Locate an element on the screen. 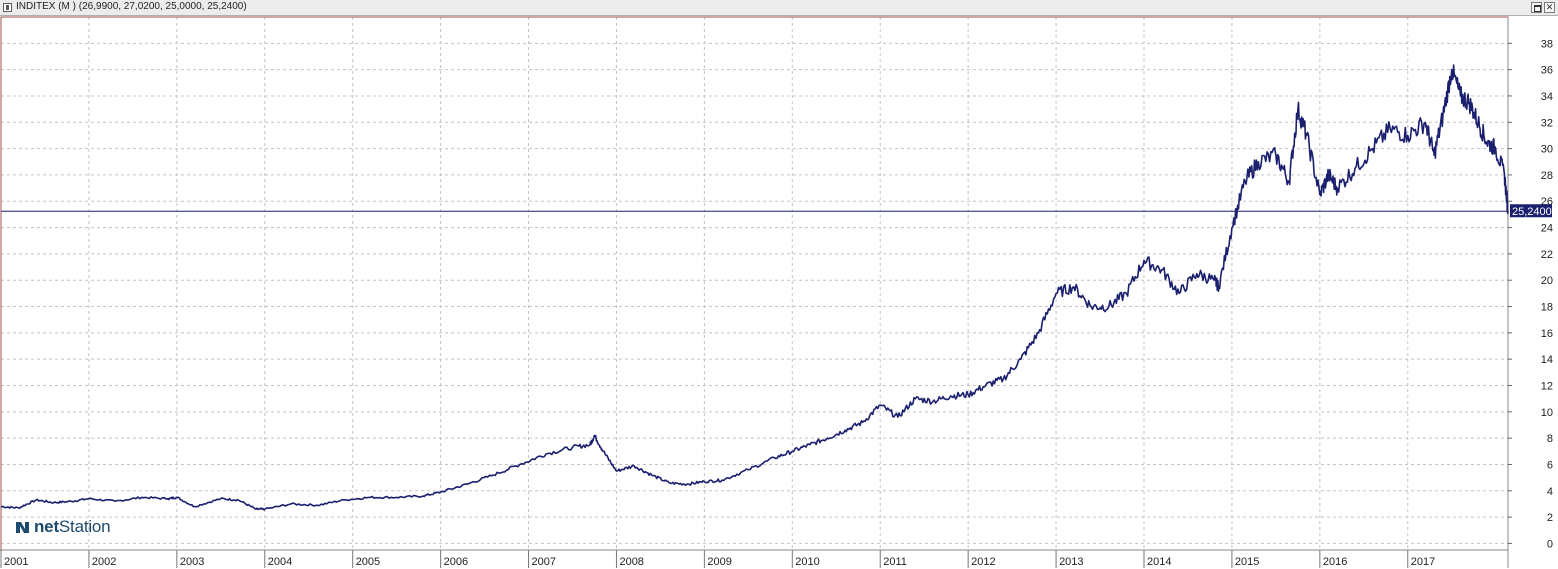 This screenshot has width=1558, height=569. x-tick-label: 2009 is located at coordinates (719, 562).